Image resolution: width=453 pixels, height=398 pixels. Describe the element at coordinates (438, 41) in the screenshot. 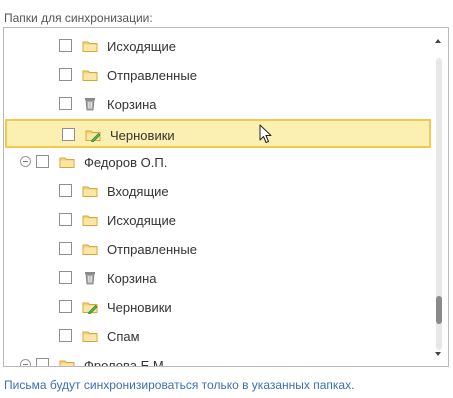

I see `scroll-up-icon` at that location.